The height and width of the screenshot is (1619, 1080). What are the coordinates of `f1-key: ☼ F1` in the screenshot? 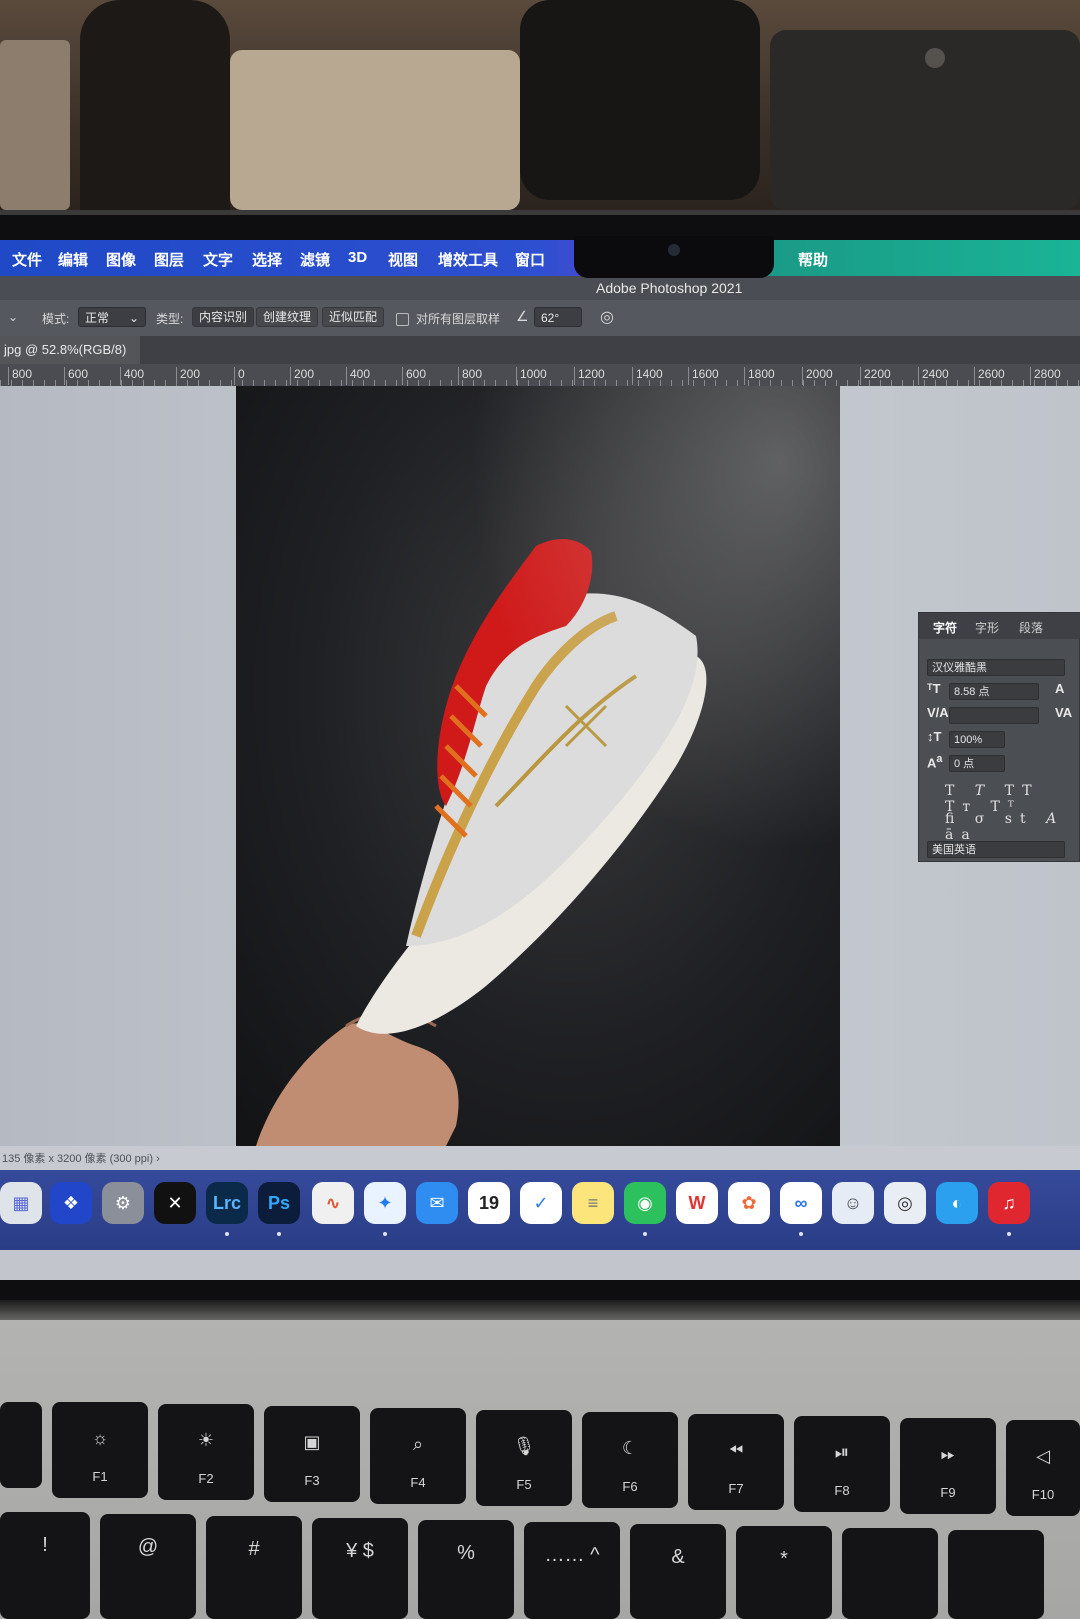 It's located at (100, 1450).